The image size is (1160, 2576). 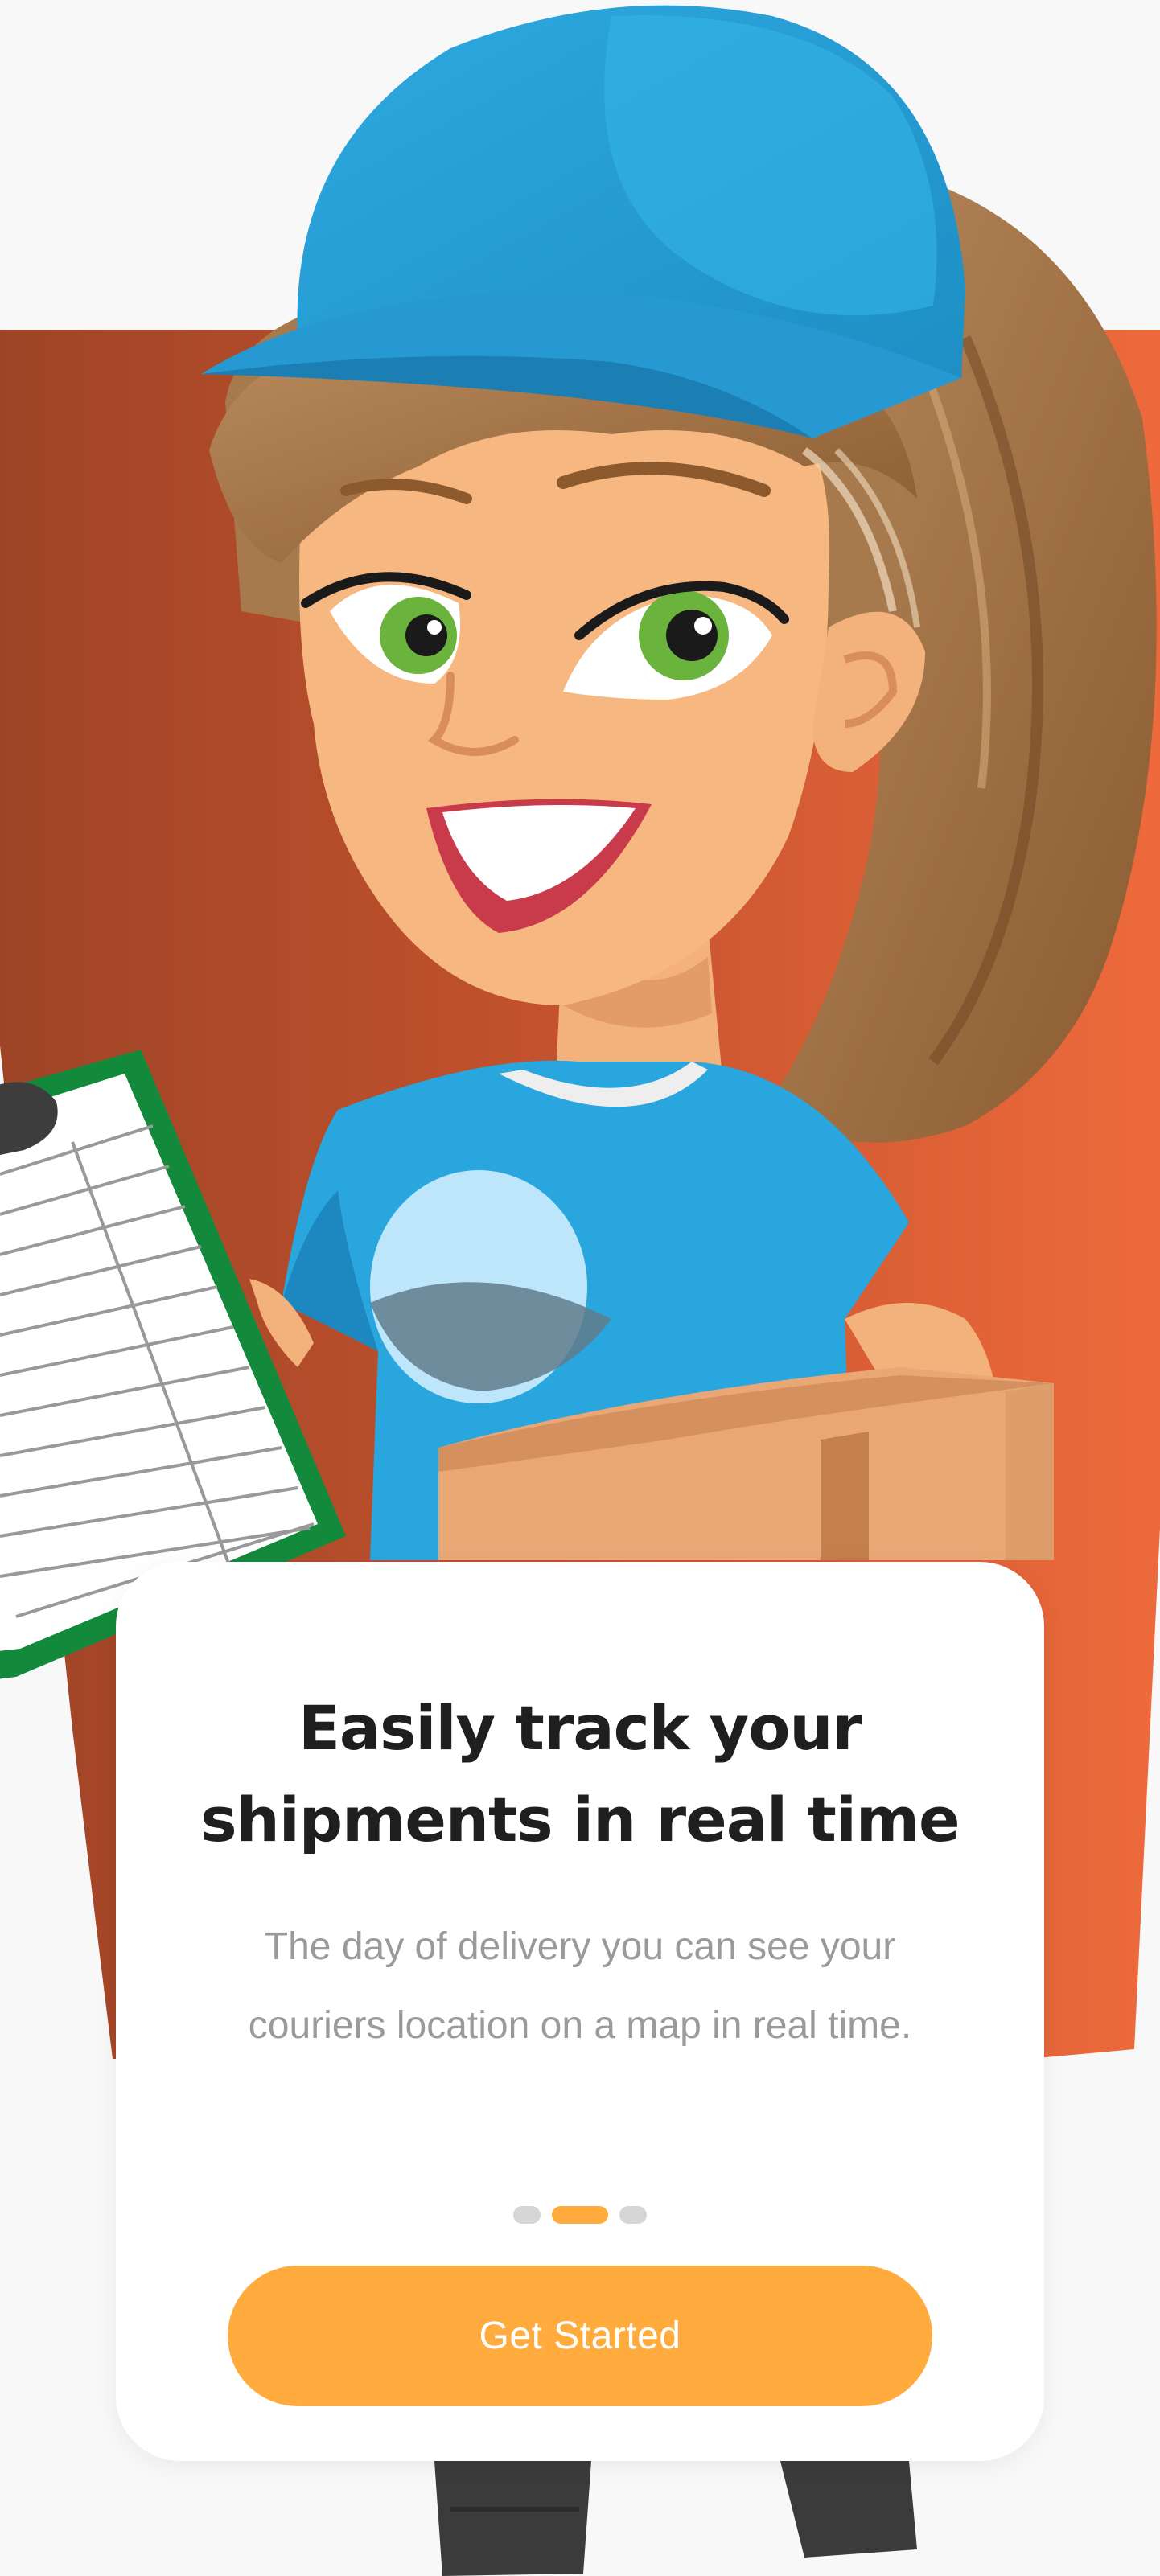 What do you see at coordinates (580, 2336) in the screenshot?
I see `get-started-button: Get Started` at bounding box center [580, 2336].